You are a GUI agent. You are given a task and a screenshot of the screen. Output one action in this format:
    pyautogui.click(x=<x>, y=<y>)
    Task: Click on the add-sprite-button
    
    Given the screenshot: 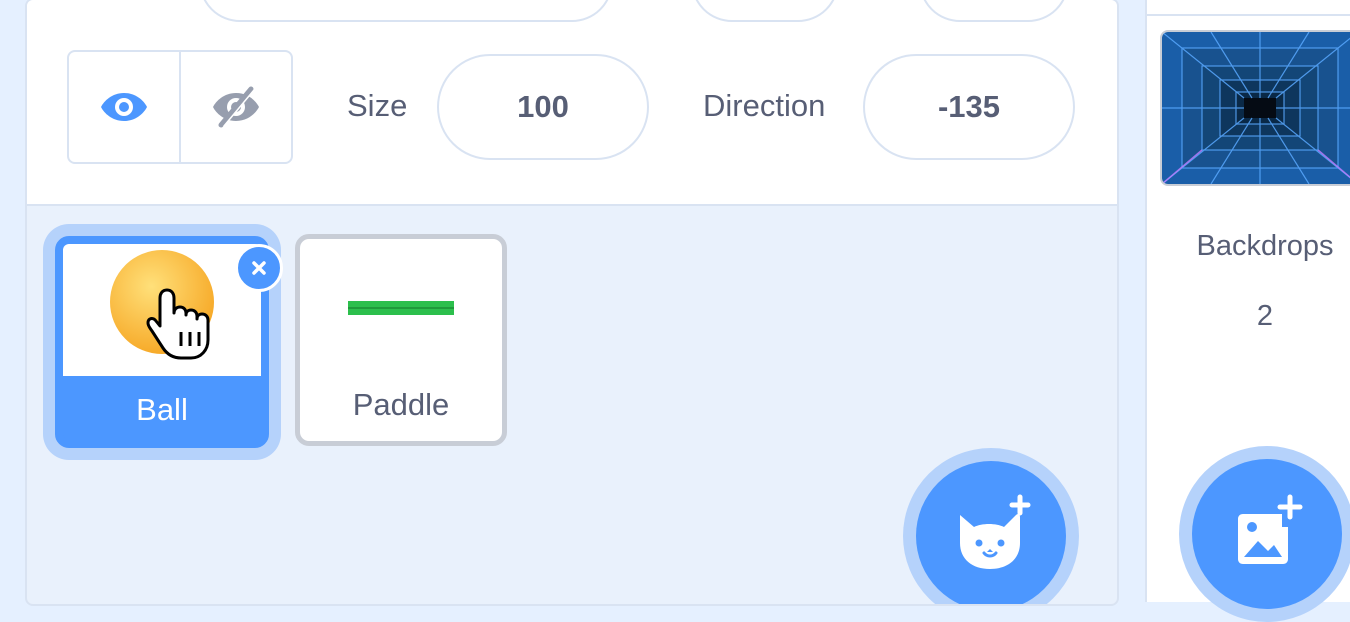 What is the action you would take?
    pyautogui.click(x=991, y=532)
    